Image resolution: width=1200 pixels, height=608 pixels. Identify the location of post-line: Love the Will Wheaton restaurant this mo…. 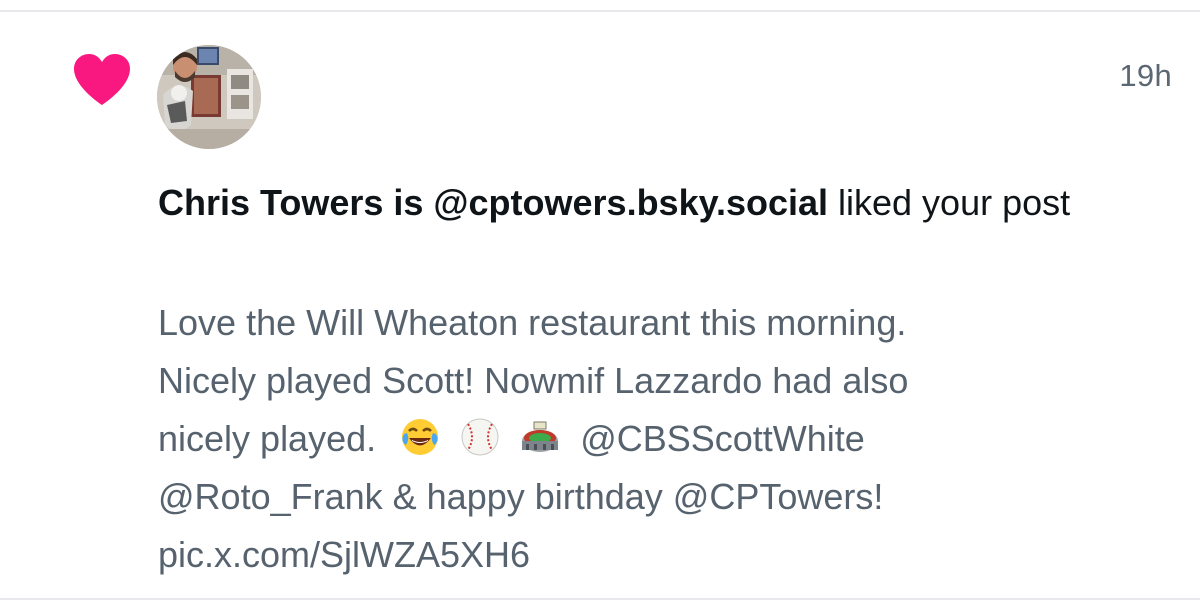
(532, 322).